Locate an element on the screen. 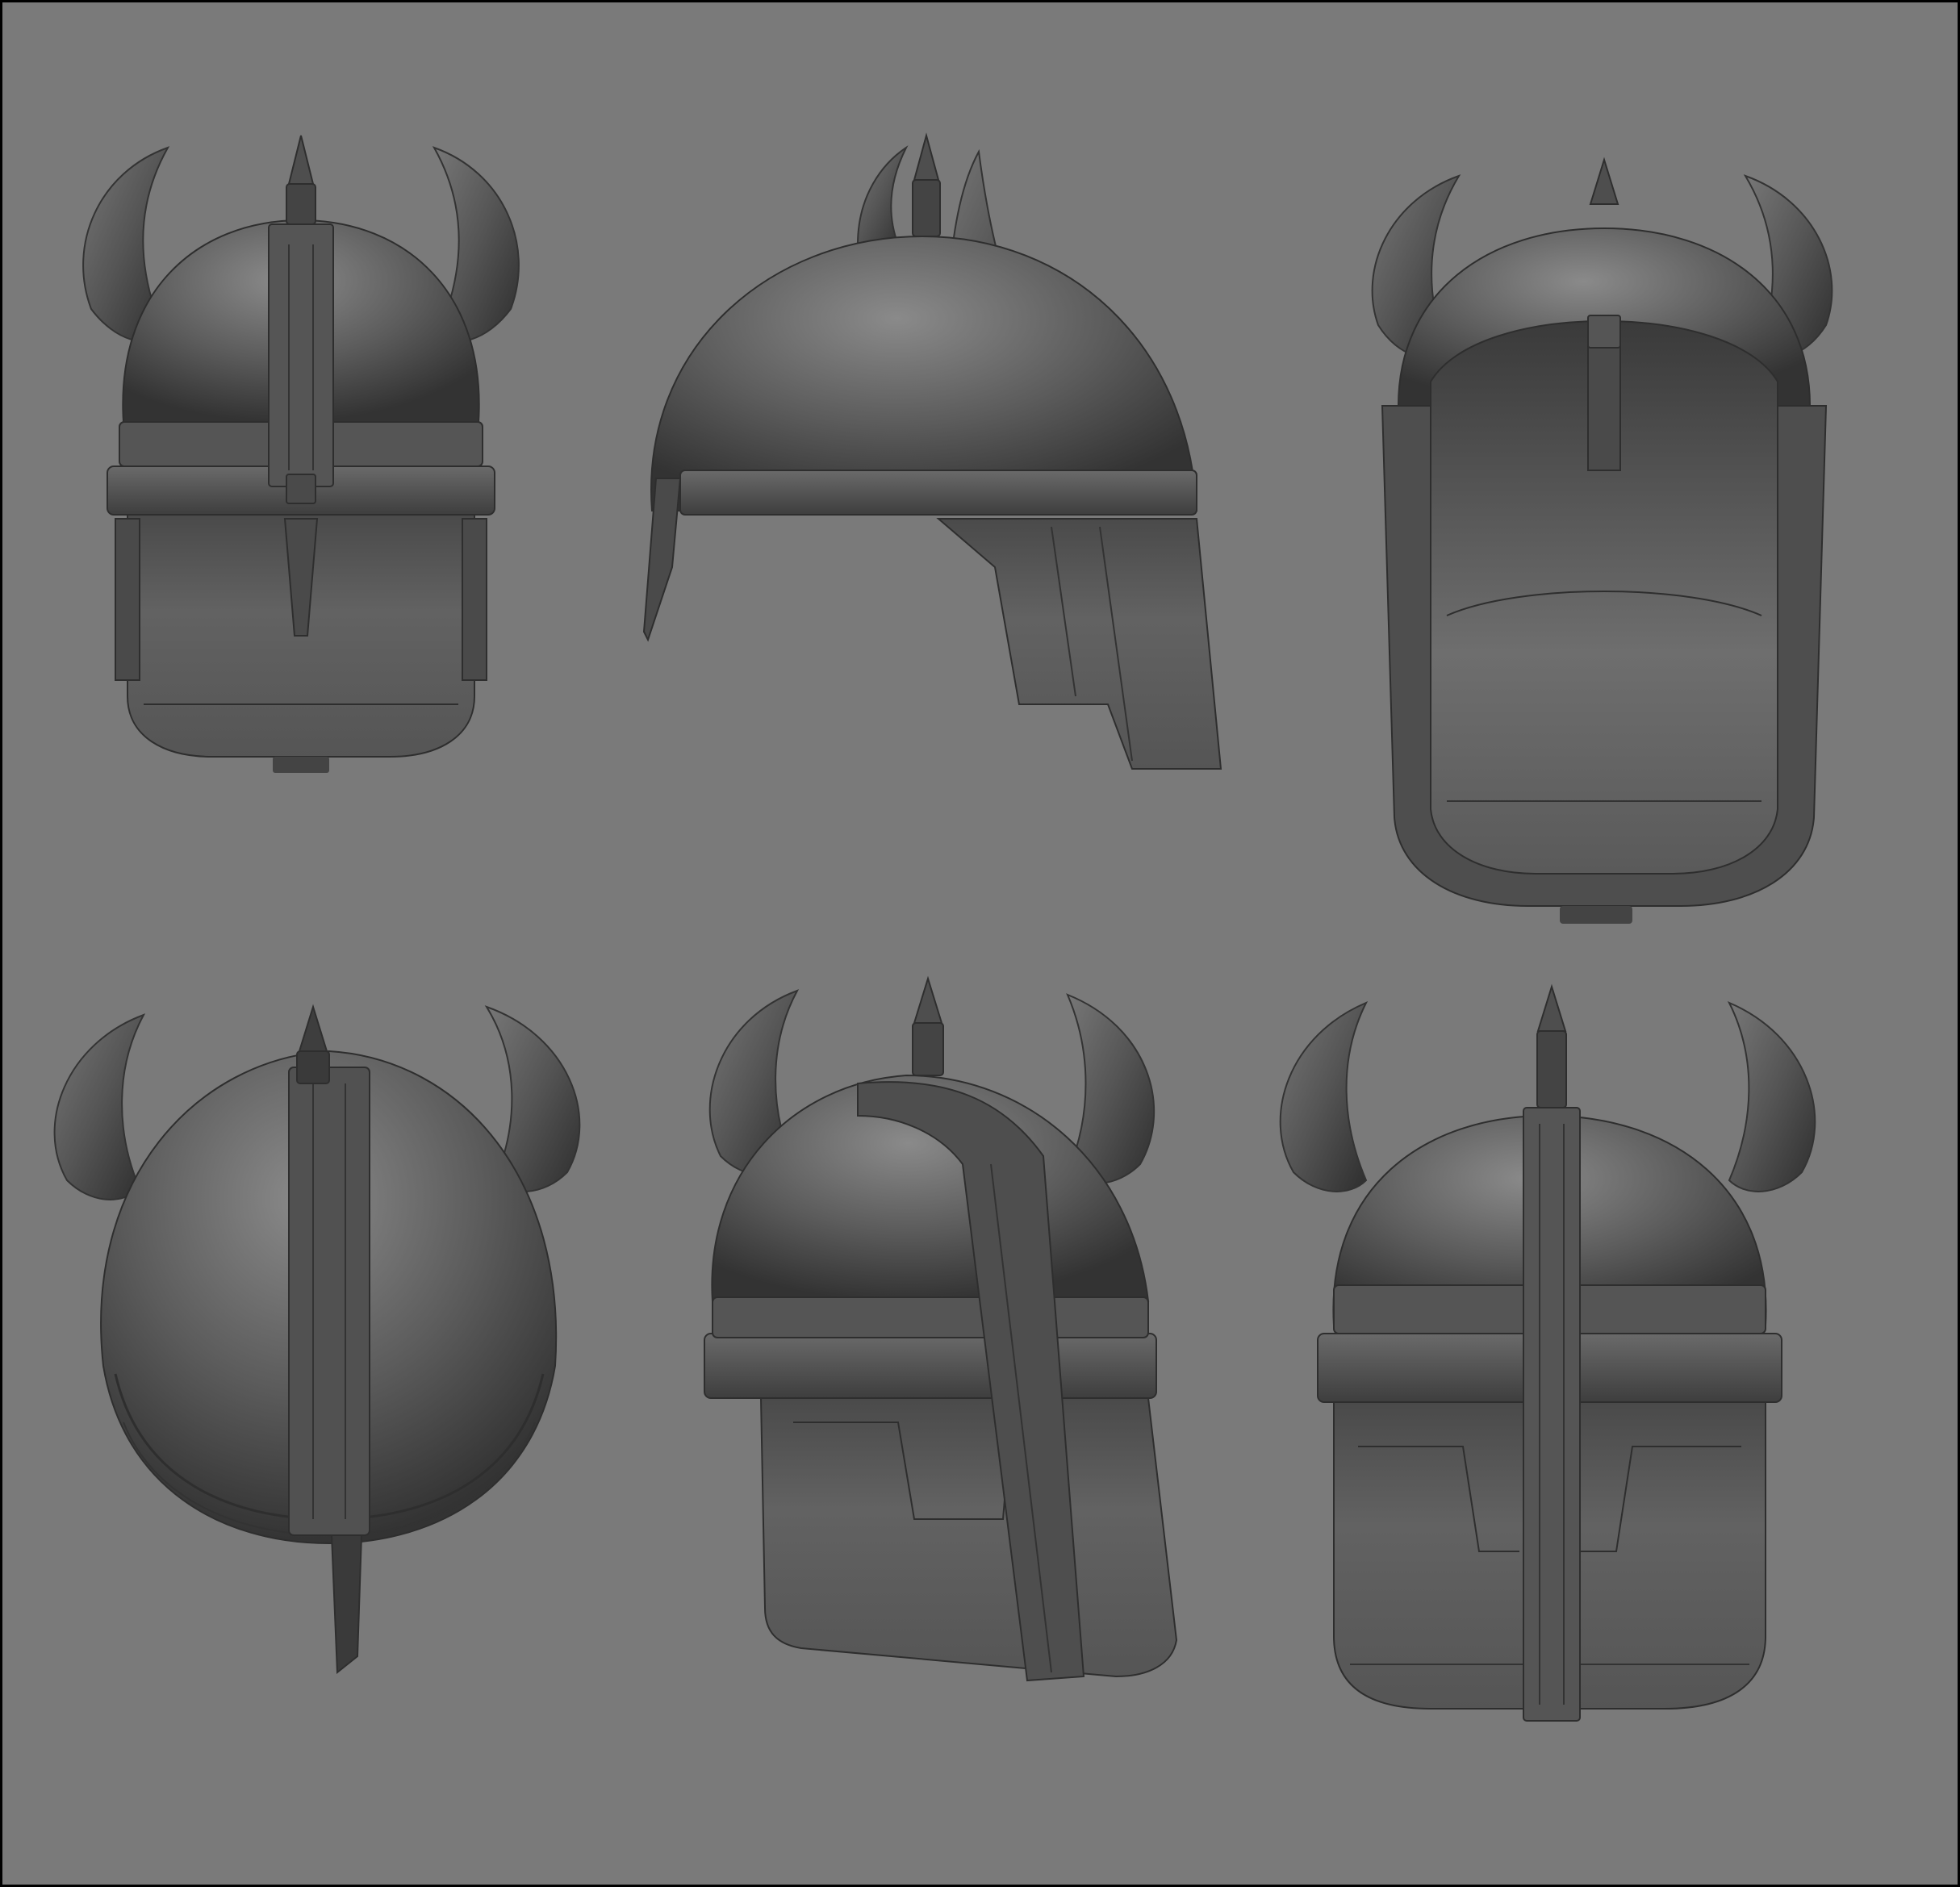  cheek-guard is located at coordinates (1079, 644).